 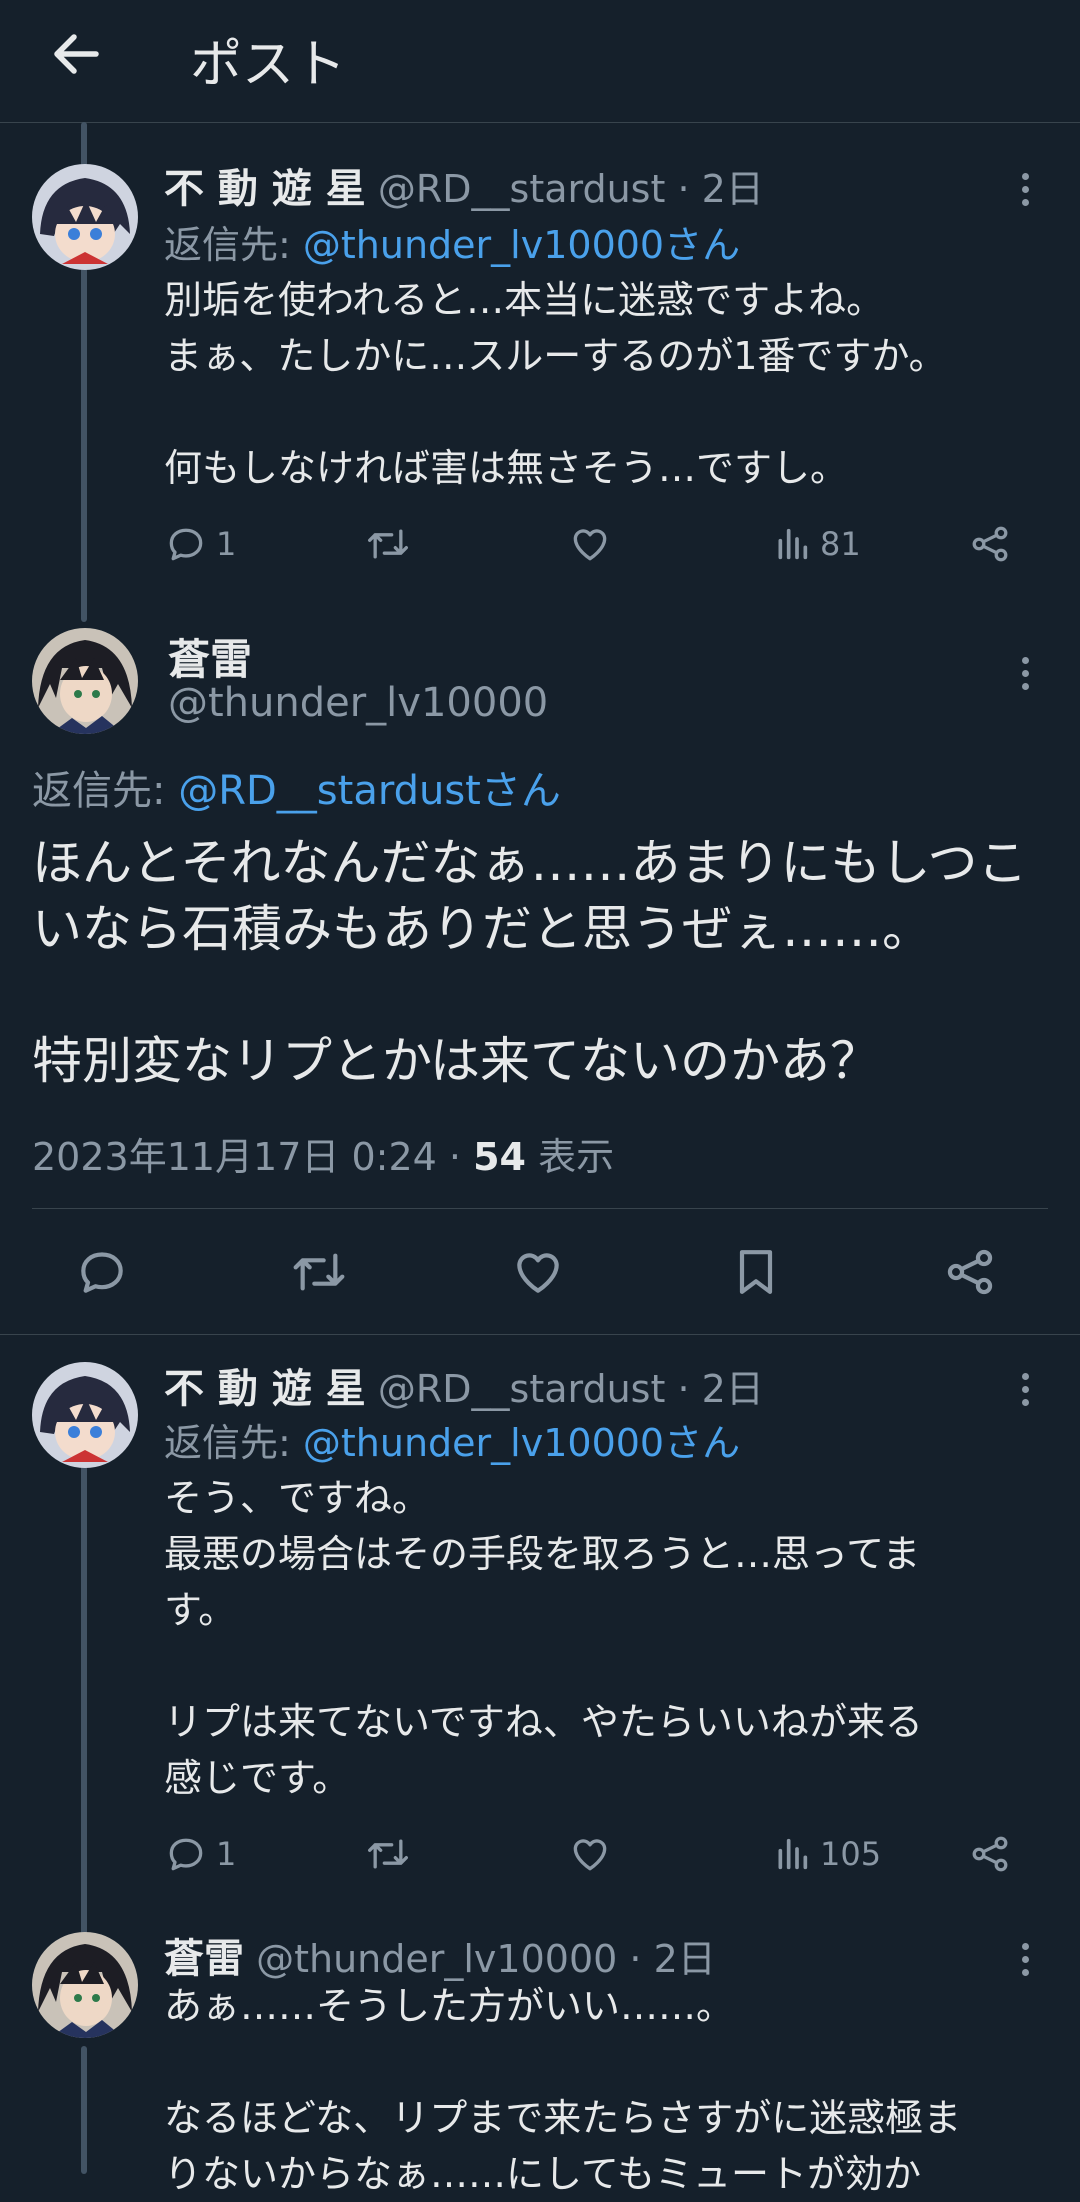 I want to click on views-button: 105, so click(x=826, y=1854).